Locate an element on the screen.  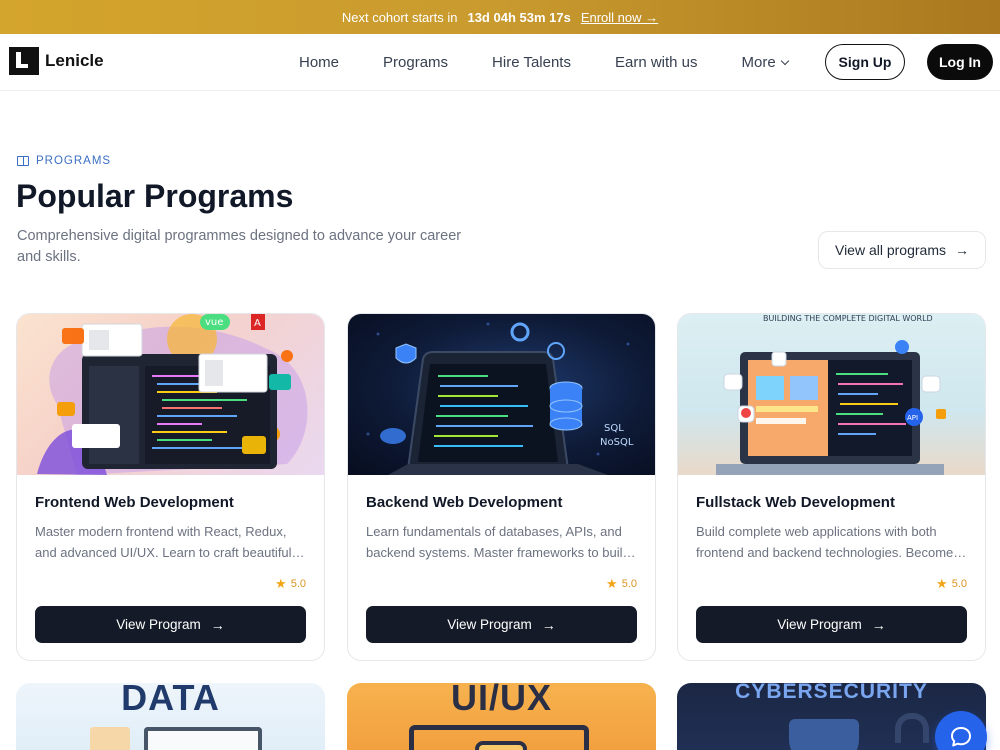
shield-icon is located at coordinates (824, 734).